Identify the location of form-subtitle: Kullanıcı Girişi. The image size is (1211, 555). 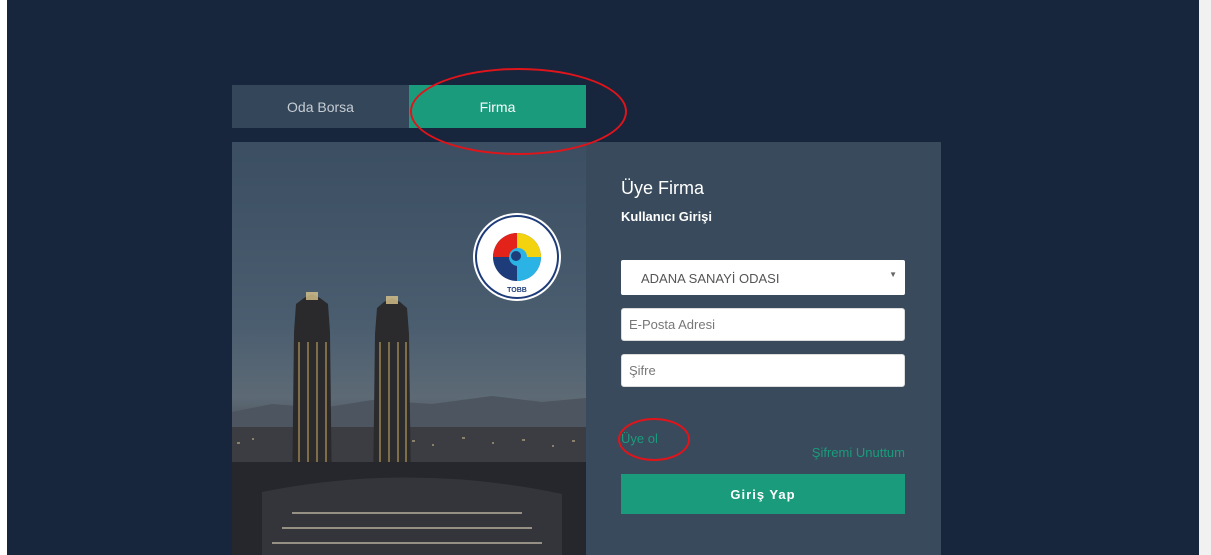
(667, 216).